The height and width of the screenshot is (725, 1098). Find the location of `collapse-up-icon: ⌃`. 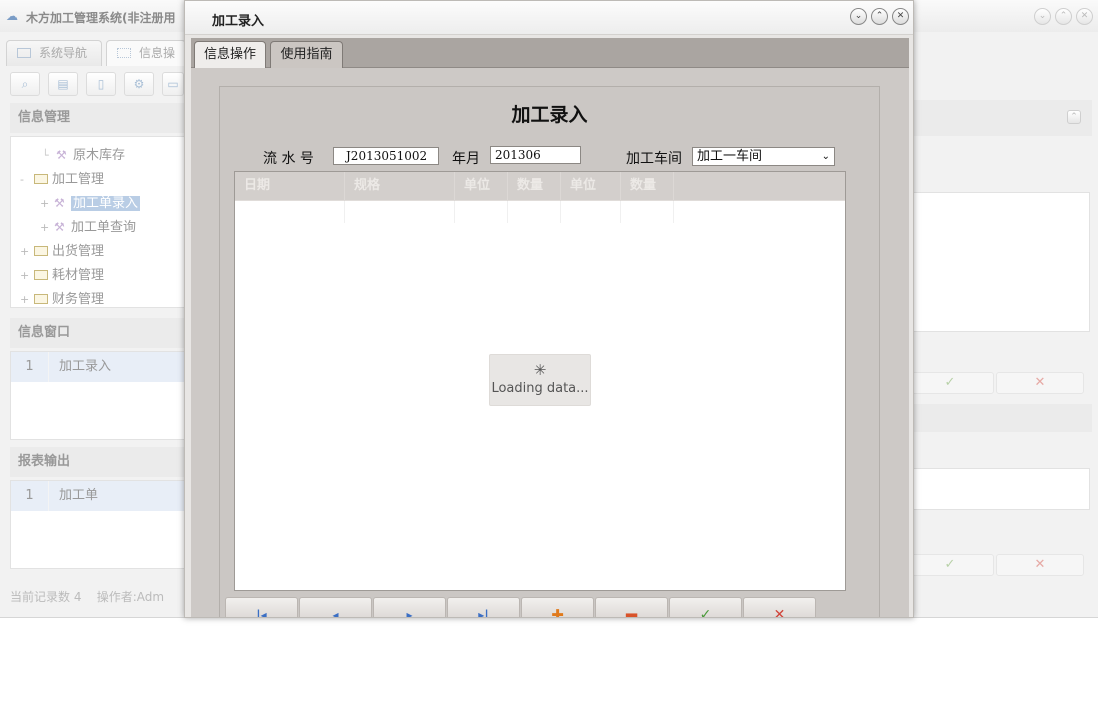

collapse-up-icon: ⌃ is located at coordinates (1074, 117).